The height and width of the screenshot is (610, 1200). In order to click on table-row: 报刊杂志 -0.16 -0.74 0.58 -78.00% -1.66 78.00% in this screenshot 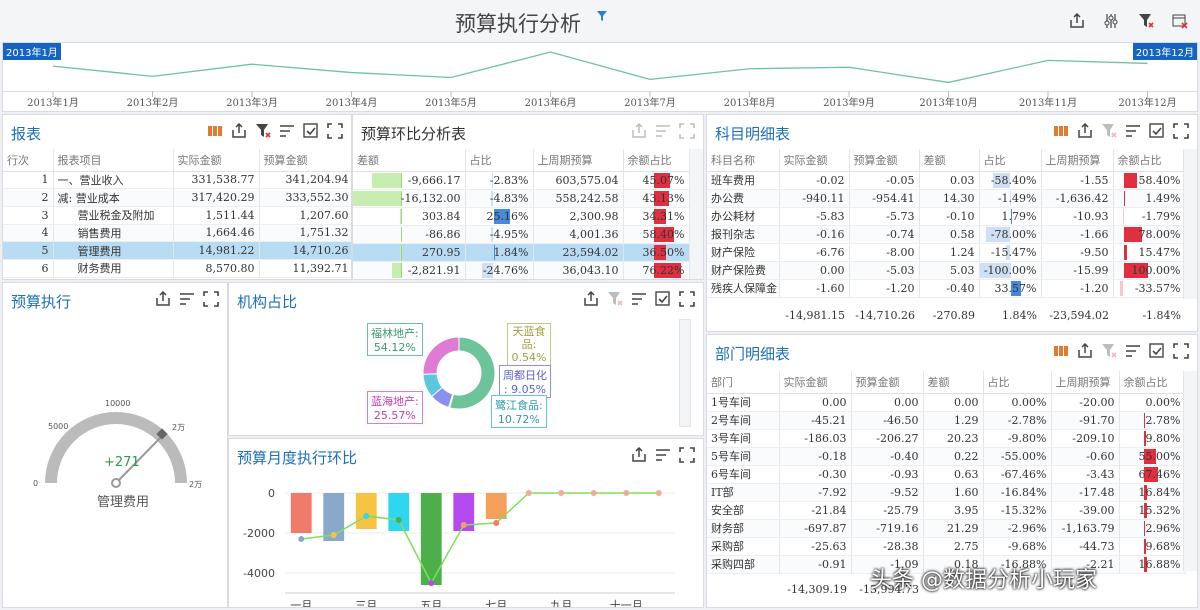, I will do `click(946, 234)`.